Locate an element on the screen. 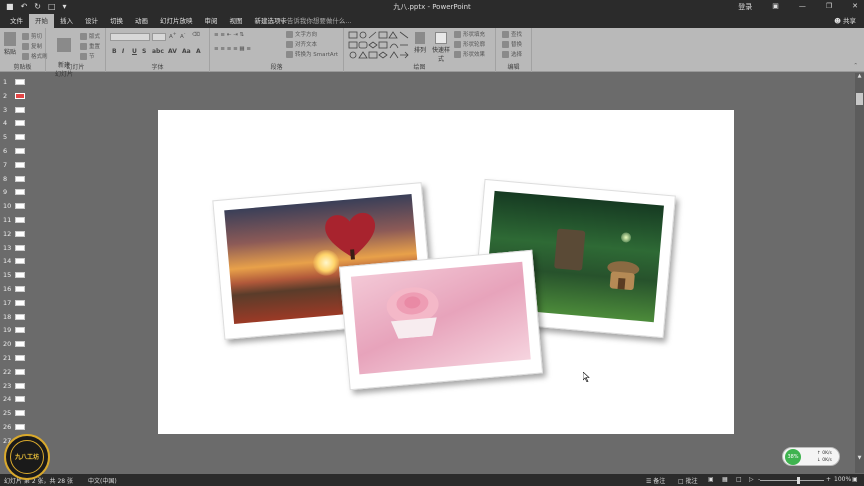 The image size is (864, 486). share-button: ☻ 共享 is located at coordinates (845, 21).